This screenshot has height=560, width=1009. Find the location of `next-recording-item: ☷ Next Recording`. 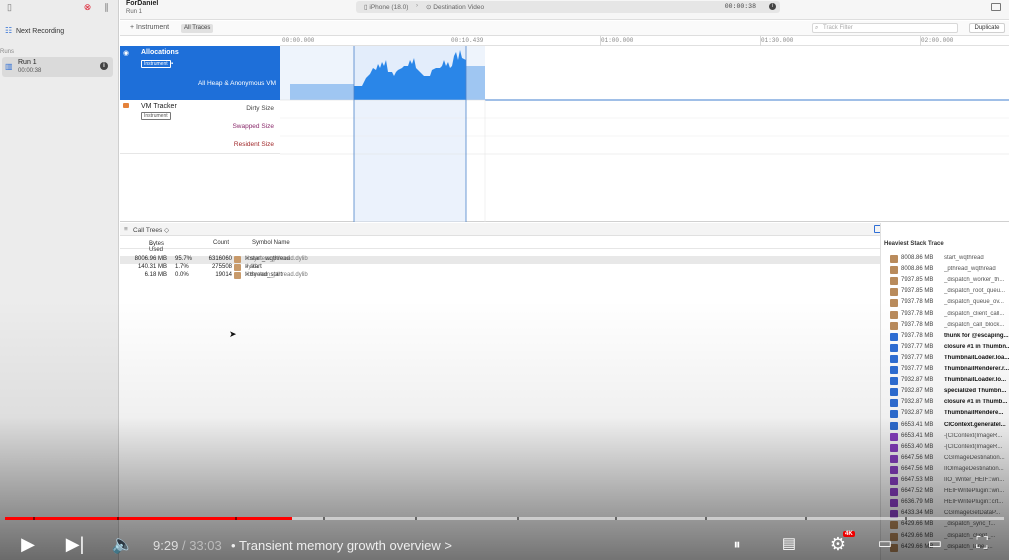

next-recording-item: ☷ Next Recording is located at coordinates (34, 30).